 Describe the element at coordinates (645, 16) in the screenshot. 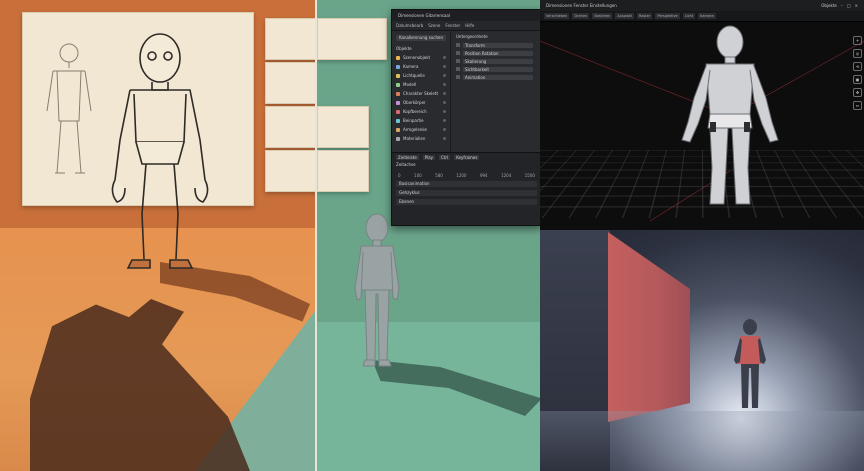

I see `viewport-tool-button: Raster` at that location.